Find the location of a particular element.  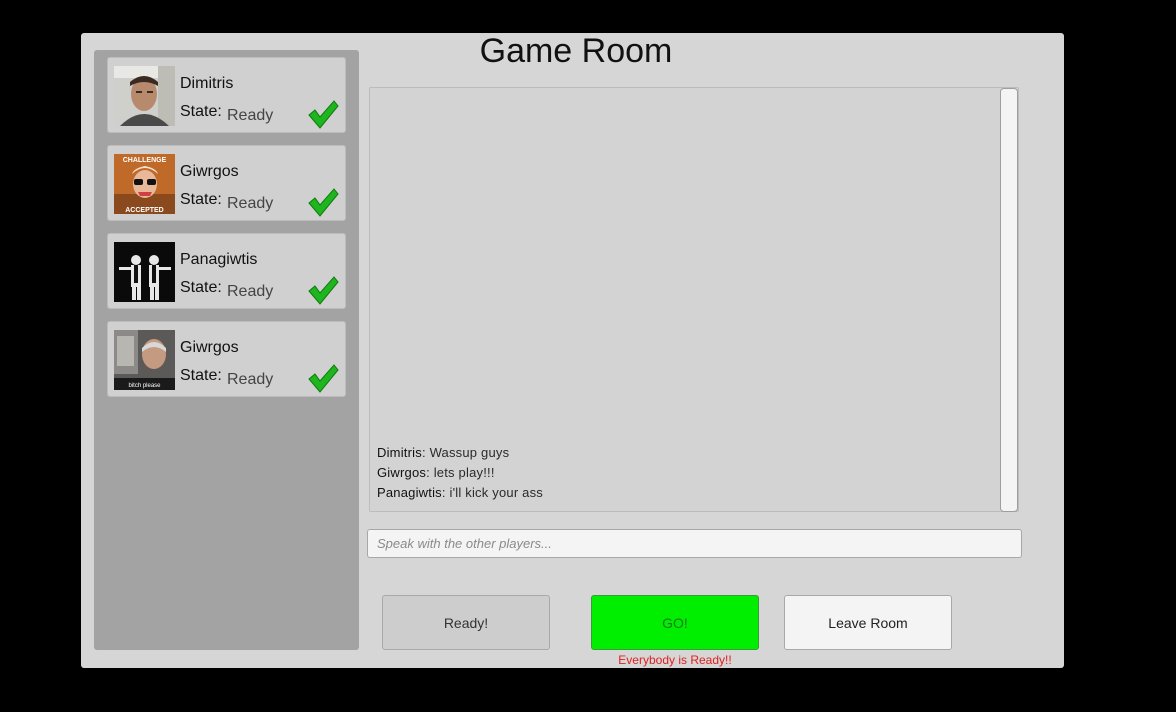

chat-text: i'll kick your ass is located at coordinates (496, 492).